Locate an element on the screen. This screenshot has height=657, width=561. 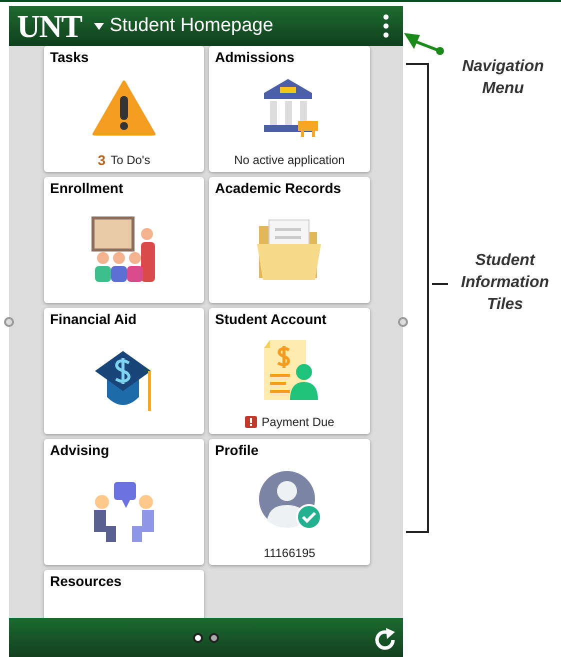
scroll-right-handle is located at coordinates (403, 322).